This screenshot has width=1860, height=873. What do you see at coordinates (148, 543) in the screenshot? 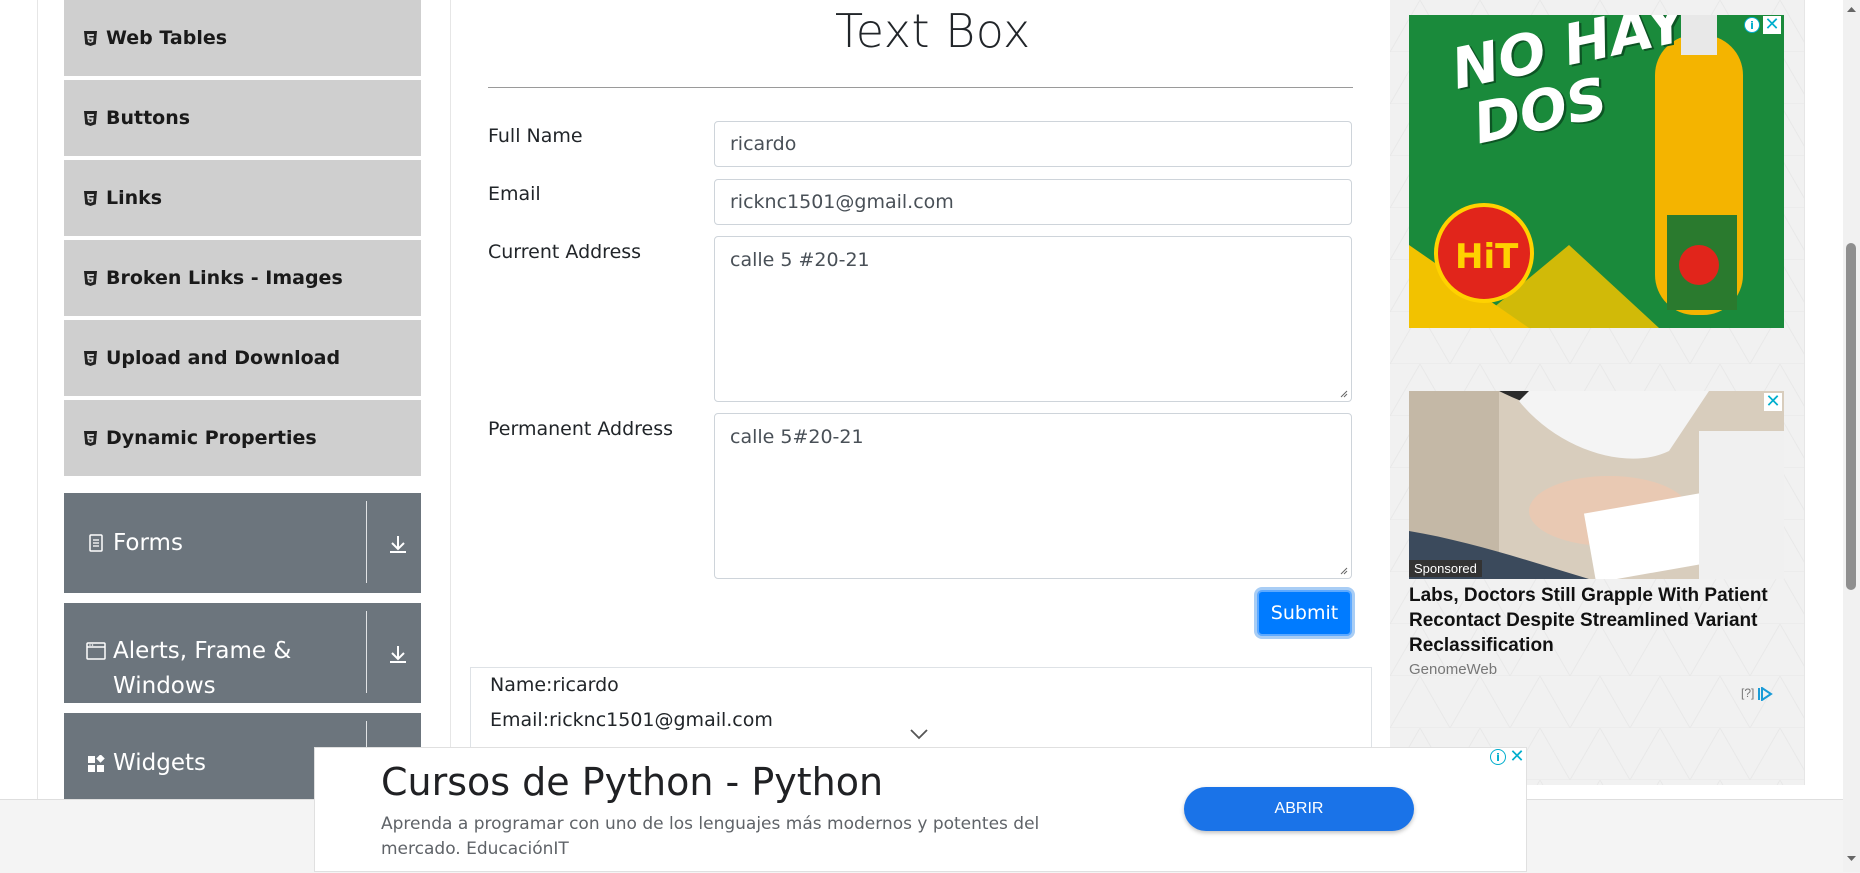
I see `sidebar-group-label: Forms` at bounding box center [148, 543].